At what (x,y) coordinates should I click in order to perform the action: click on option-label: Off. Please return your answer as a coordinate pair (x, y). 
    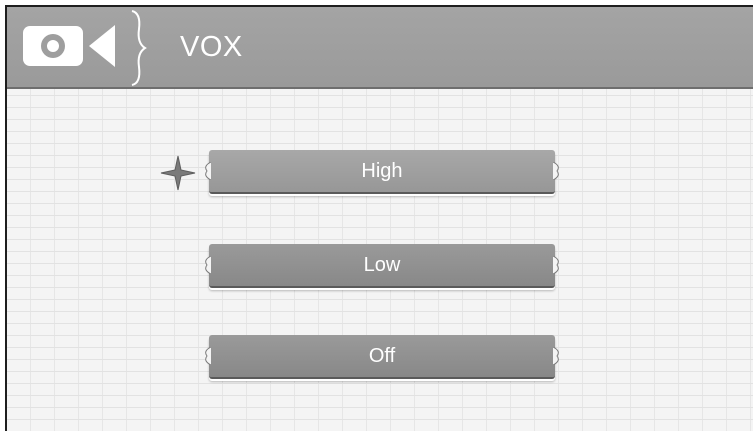
    Looking at the image, I should click on (382, 356).